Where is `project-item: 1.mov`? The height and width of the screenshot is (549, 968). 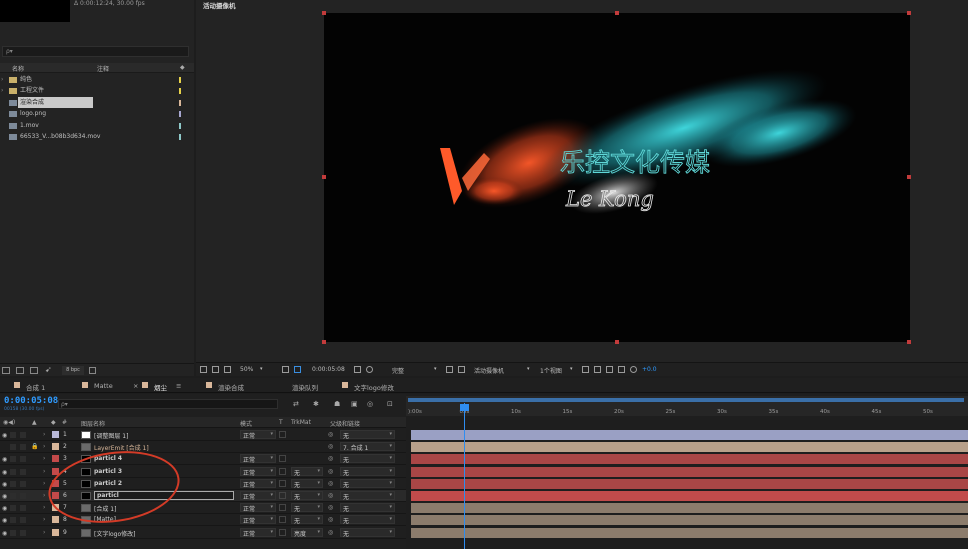 project-item: 1.mov is located at coordinates (97, 125).